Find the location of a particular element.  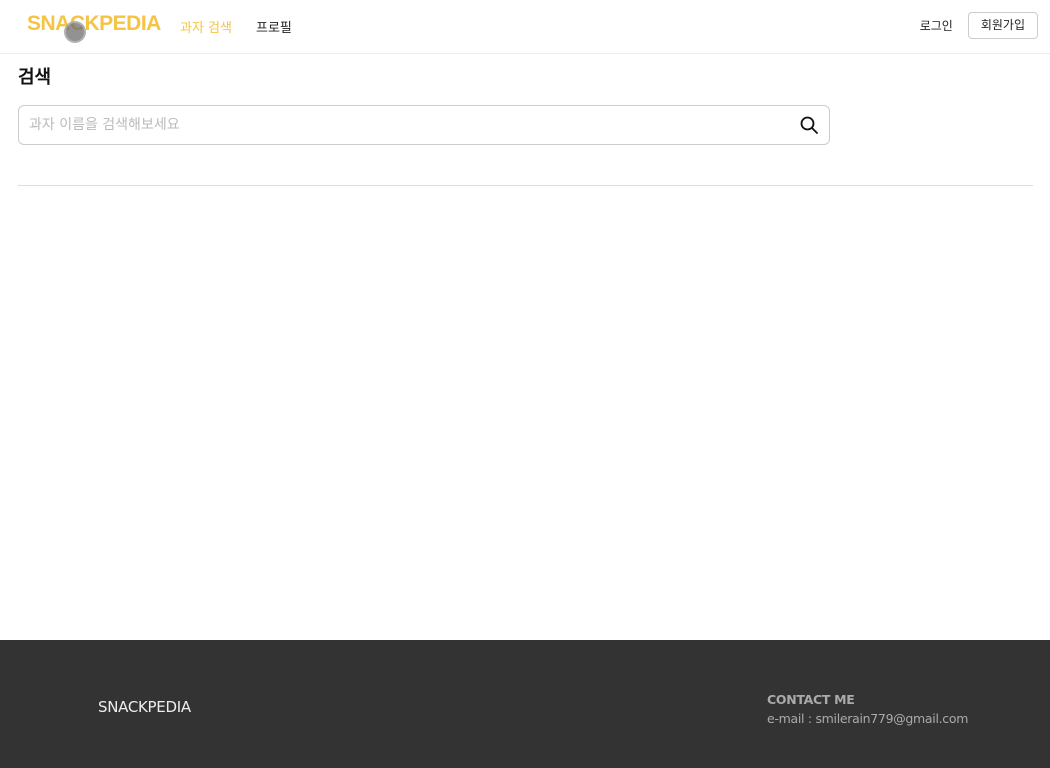

site-header: SNACKPEDIA 과자 검색 프로필 로그인 회원가입 is located at coordinates (525, 27).